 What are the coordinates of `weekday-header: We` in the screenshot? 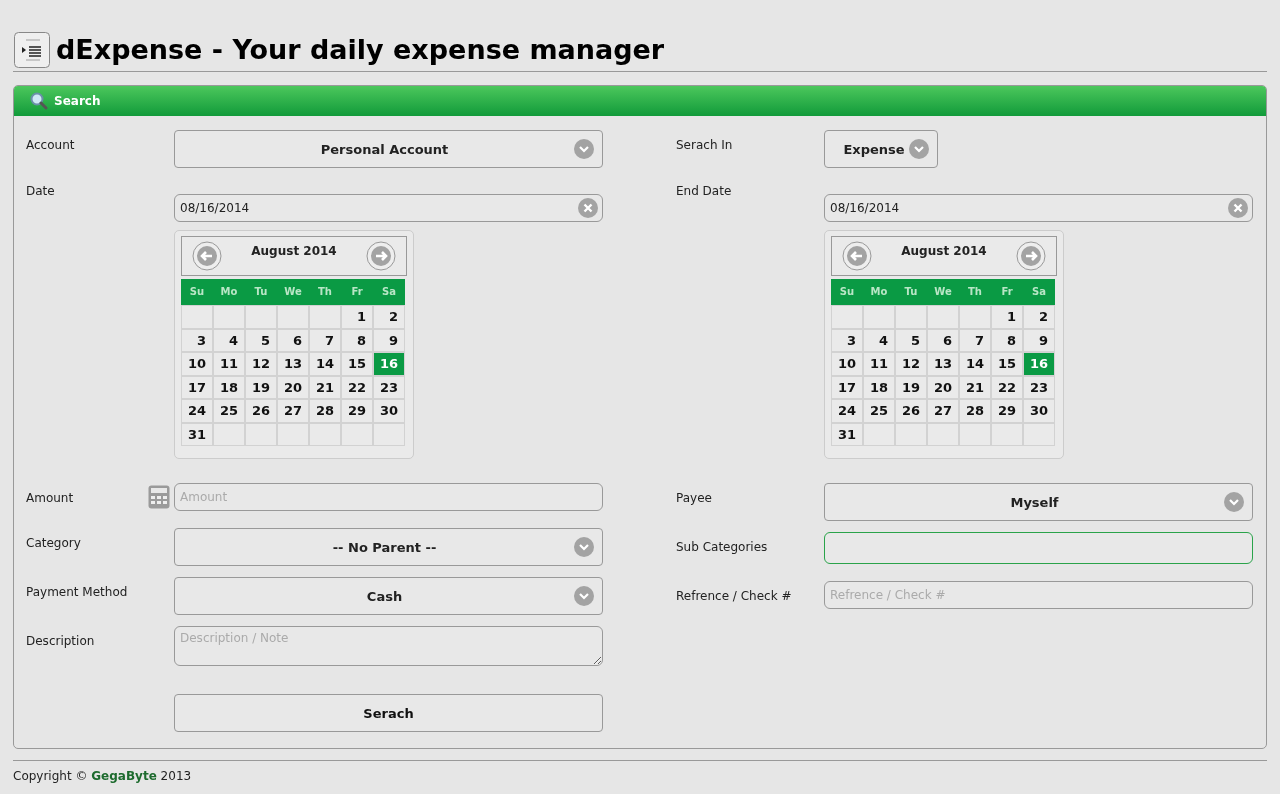 It's located at (943, 292).